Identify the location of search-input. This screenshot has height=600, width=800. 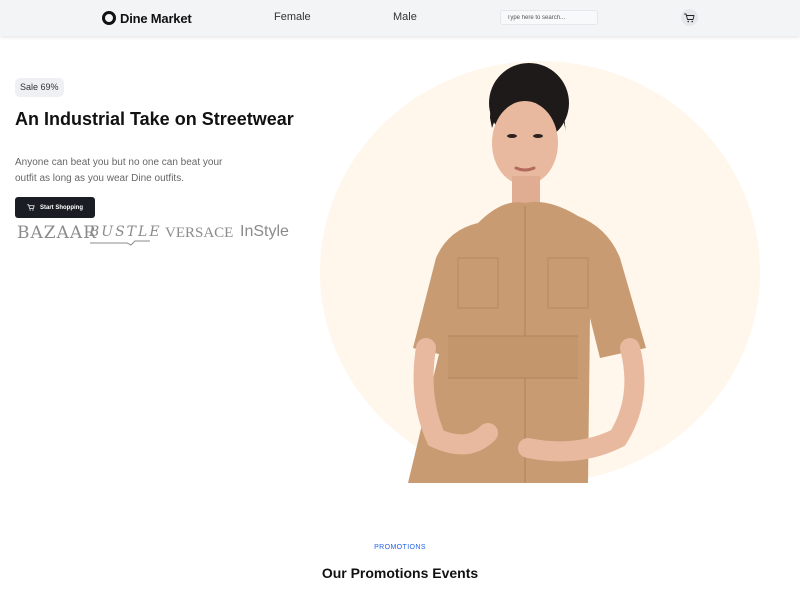
(549, 17).